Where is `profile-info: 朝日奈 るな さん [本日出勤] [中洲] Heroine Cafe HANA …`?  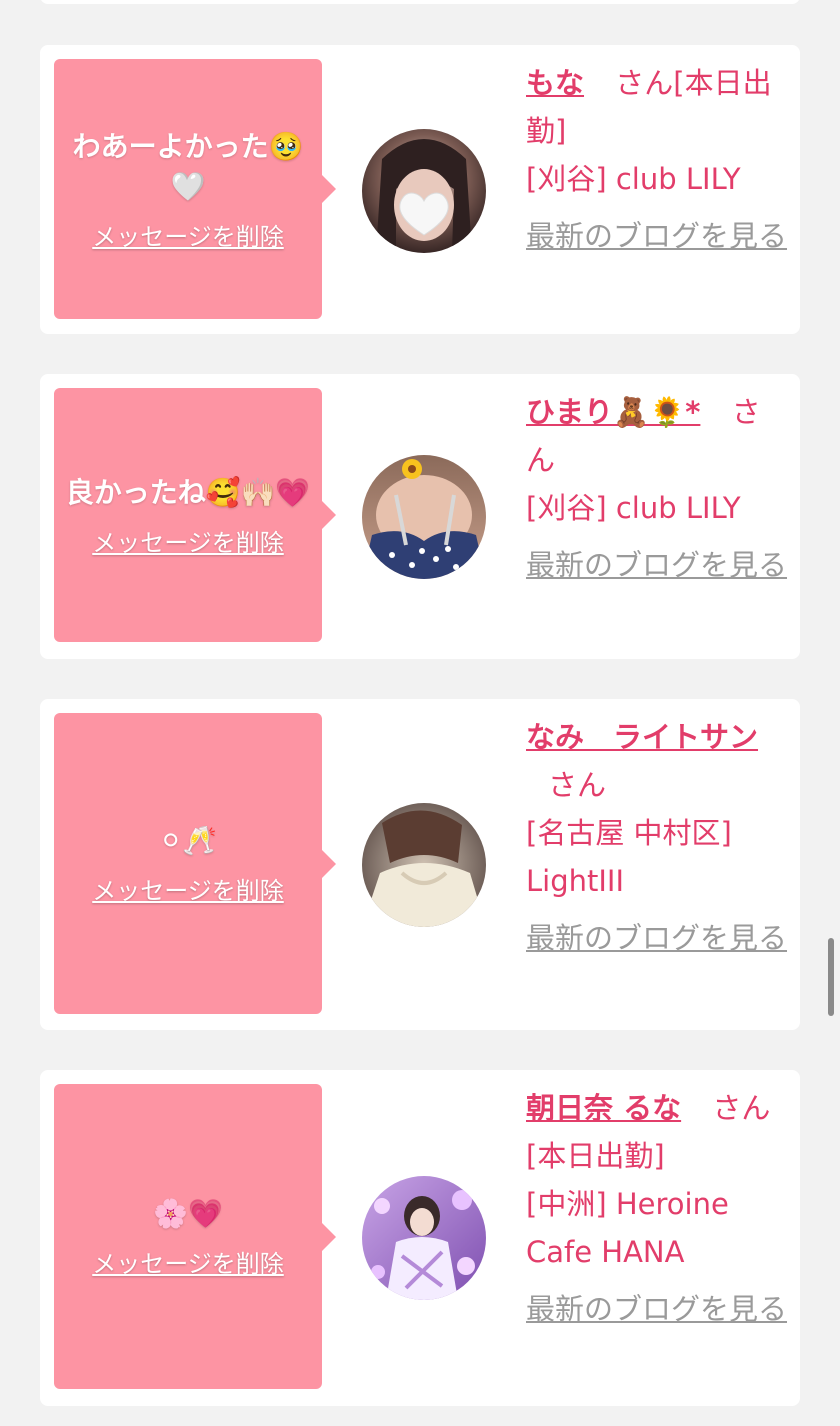 profile-info: 朝日奈 るな さん [本日出勤] [中洲] Heroine Cafe HANA … is located at coordinates (657, 1208).